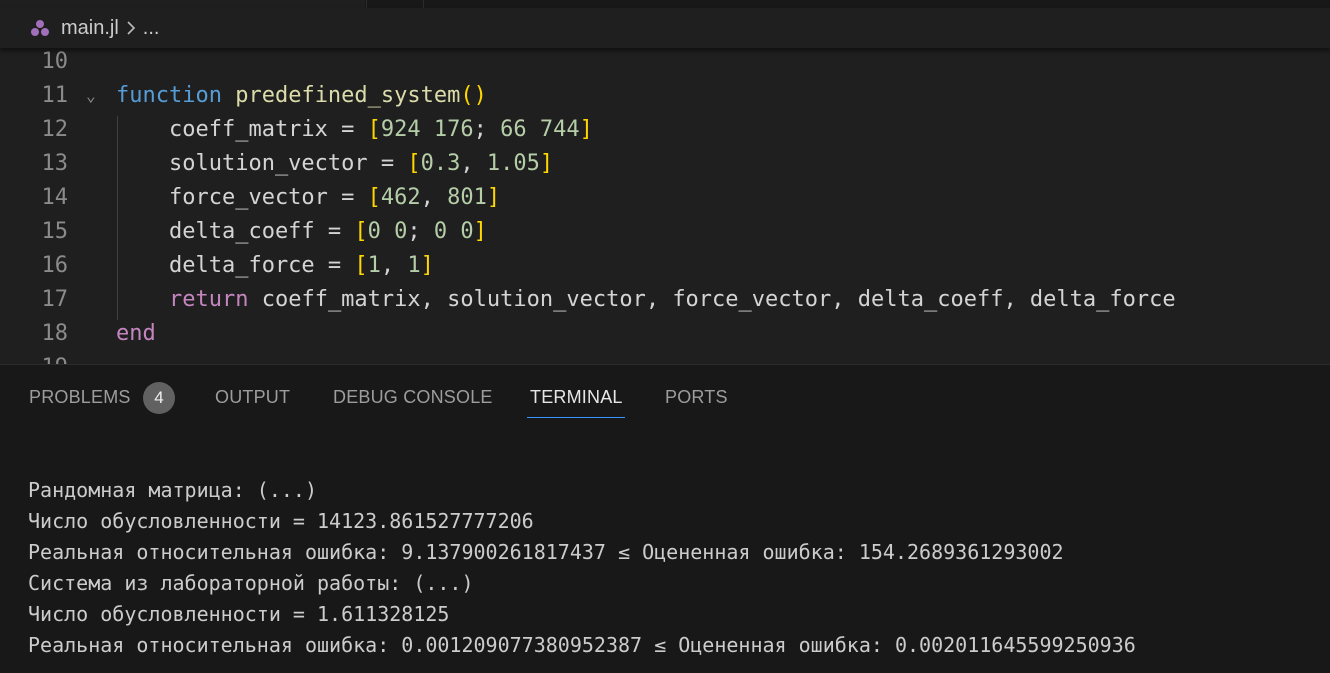 The height and width of the screenshot is (673, 1330). I want to click on code-text: coeff_matrix = [924 176; 66 744], so click(354, 130).